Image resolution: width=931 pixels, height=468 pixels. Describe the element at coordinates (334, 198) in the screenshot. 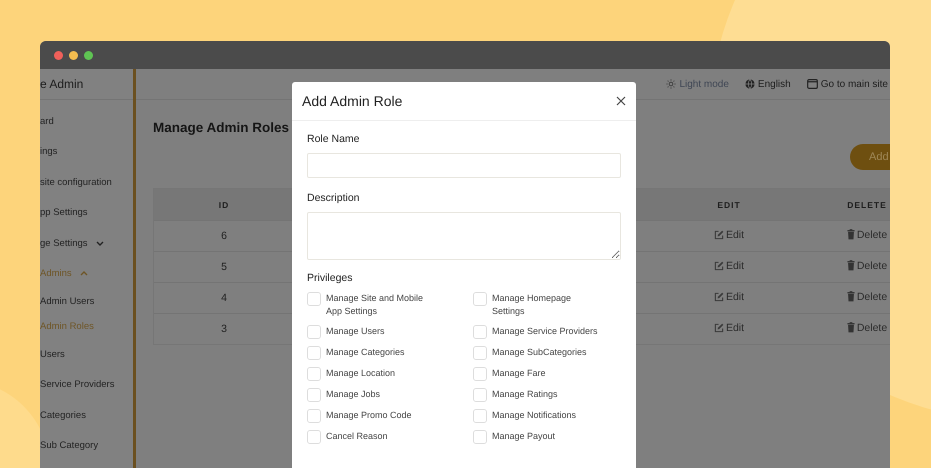

I see `field-label: Description` at that location.